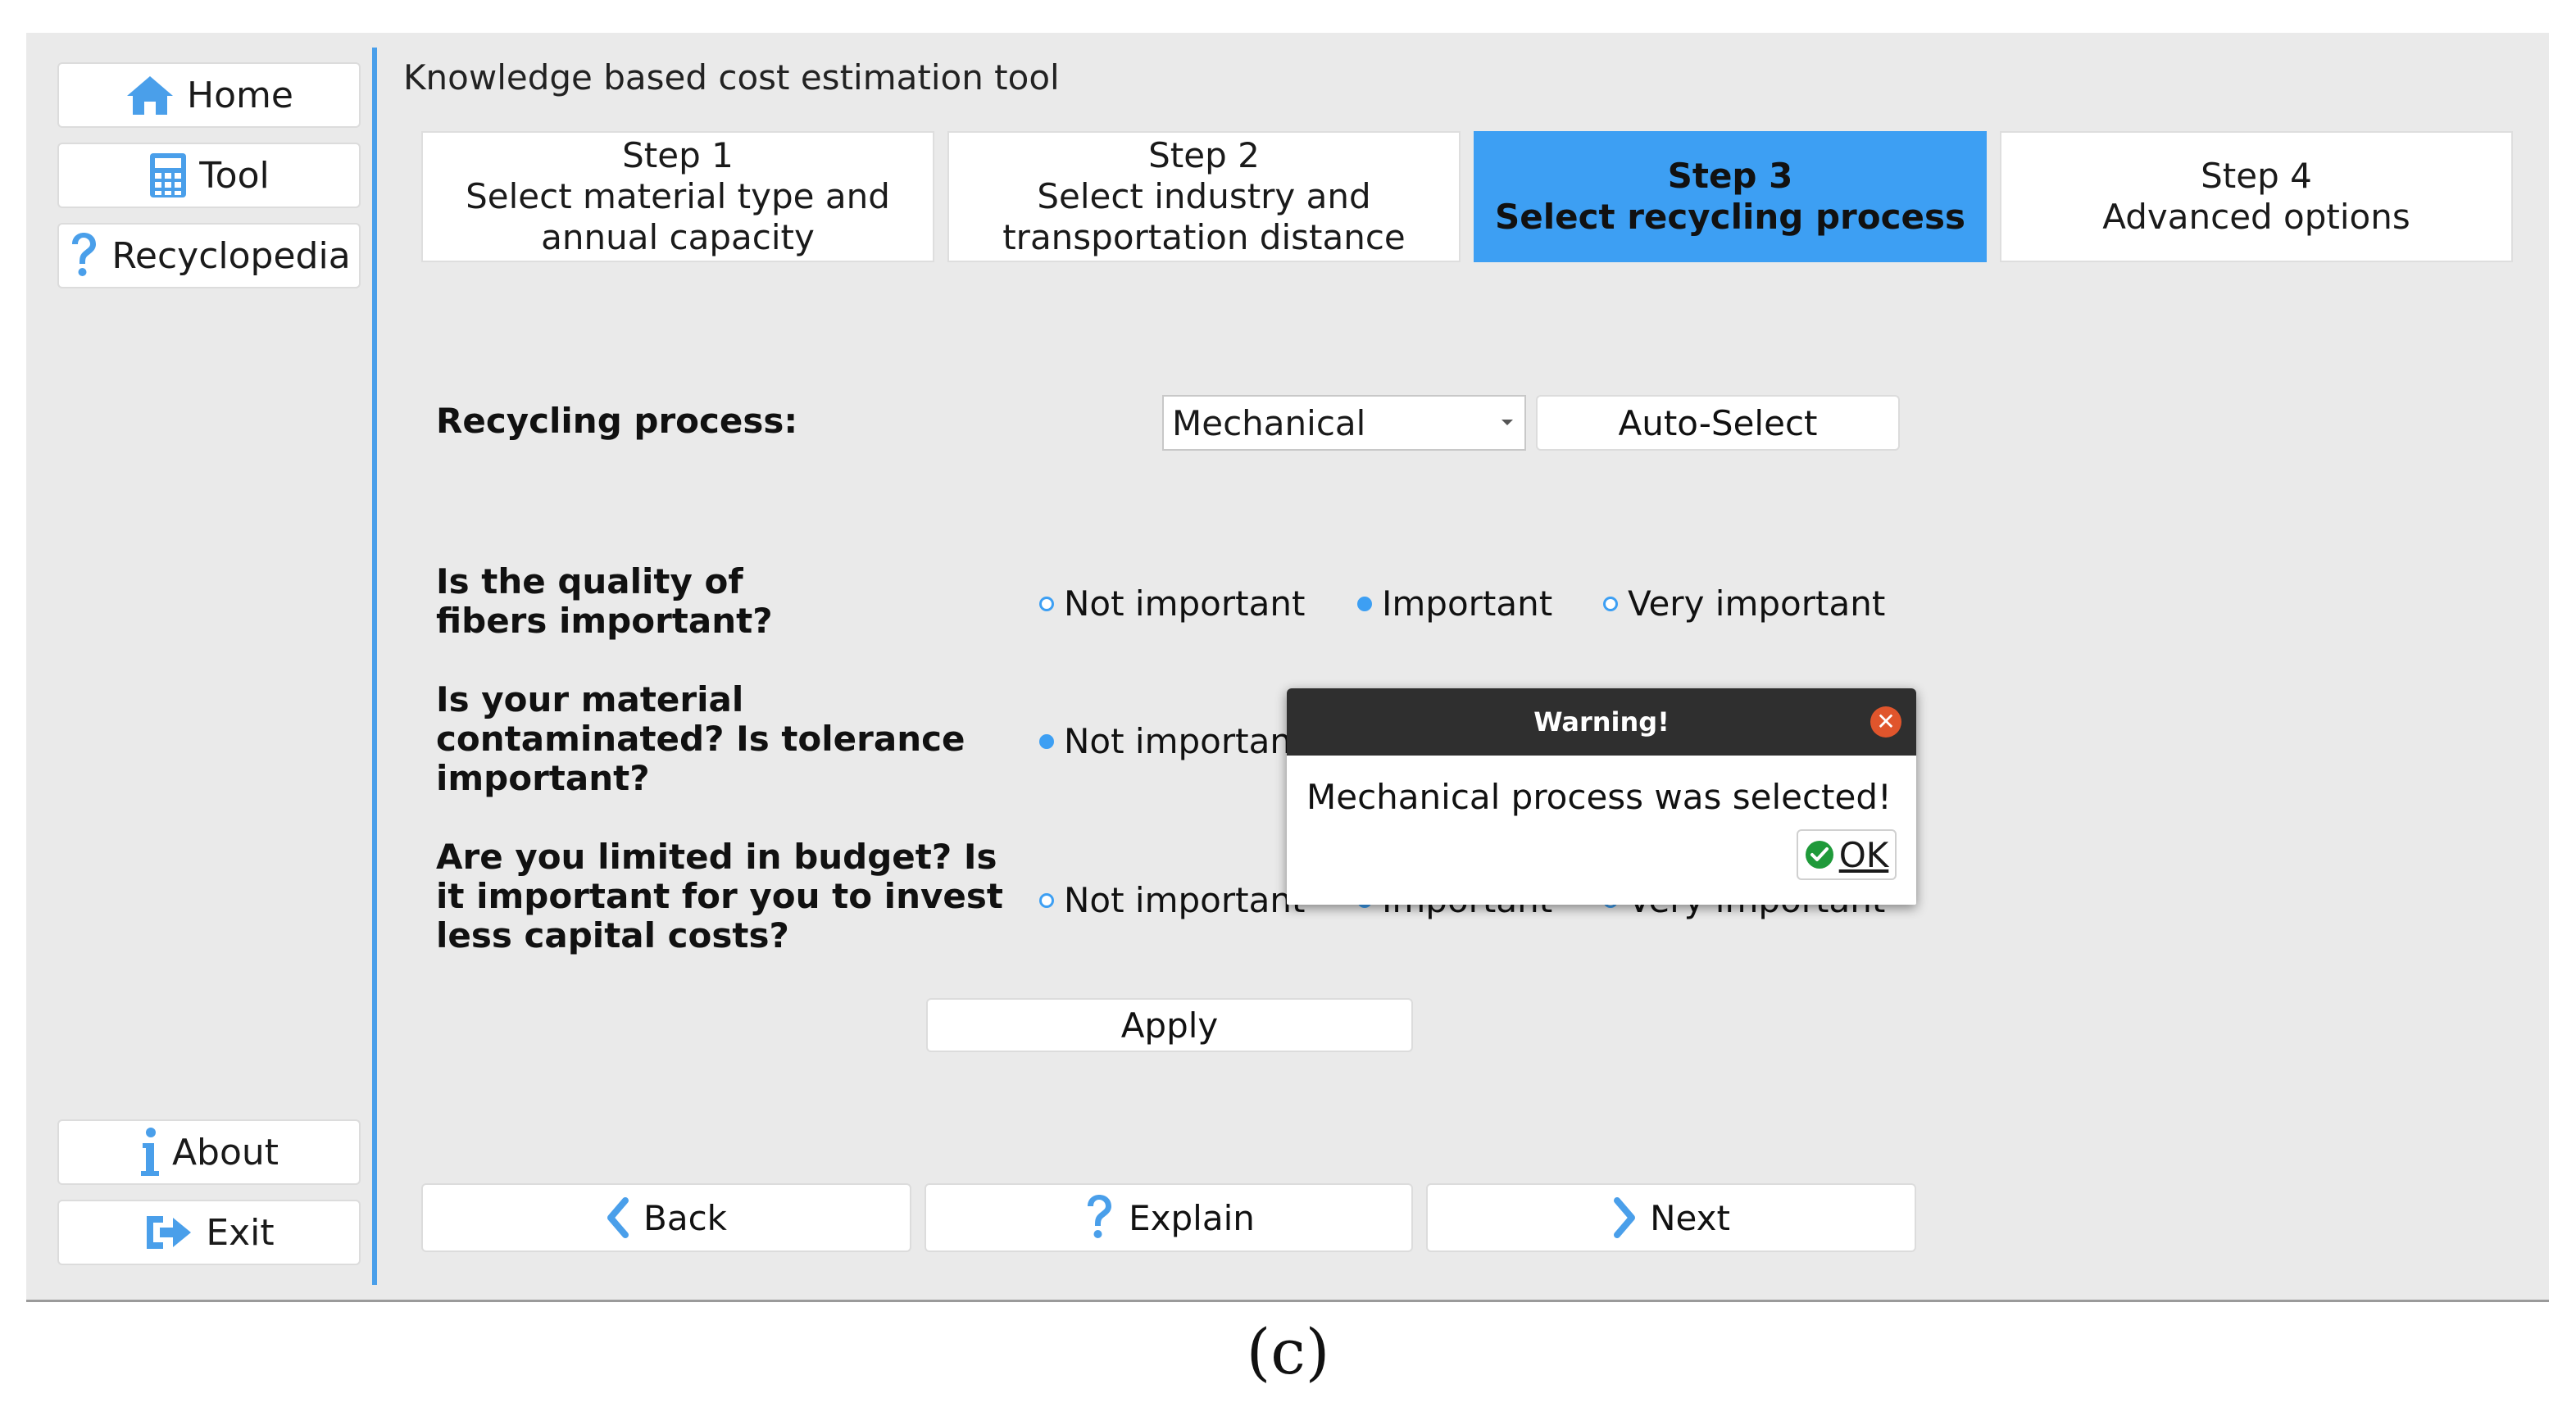  I want to click on radio-label: Very important, so click(1757, 603).